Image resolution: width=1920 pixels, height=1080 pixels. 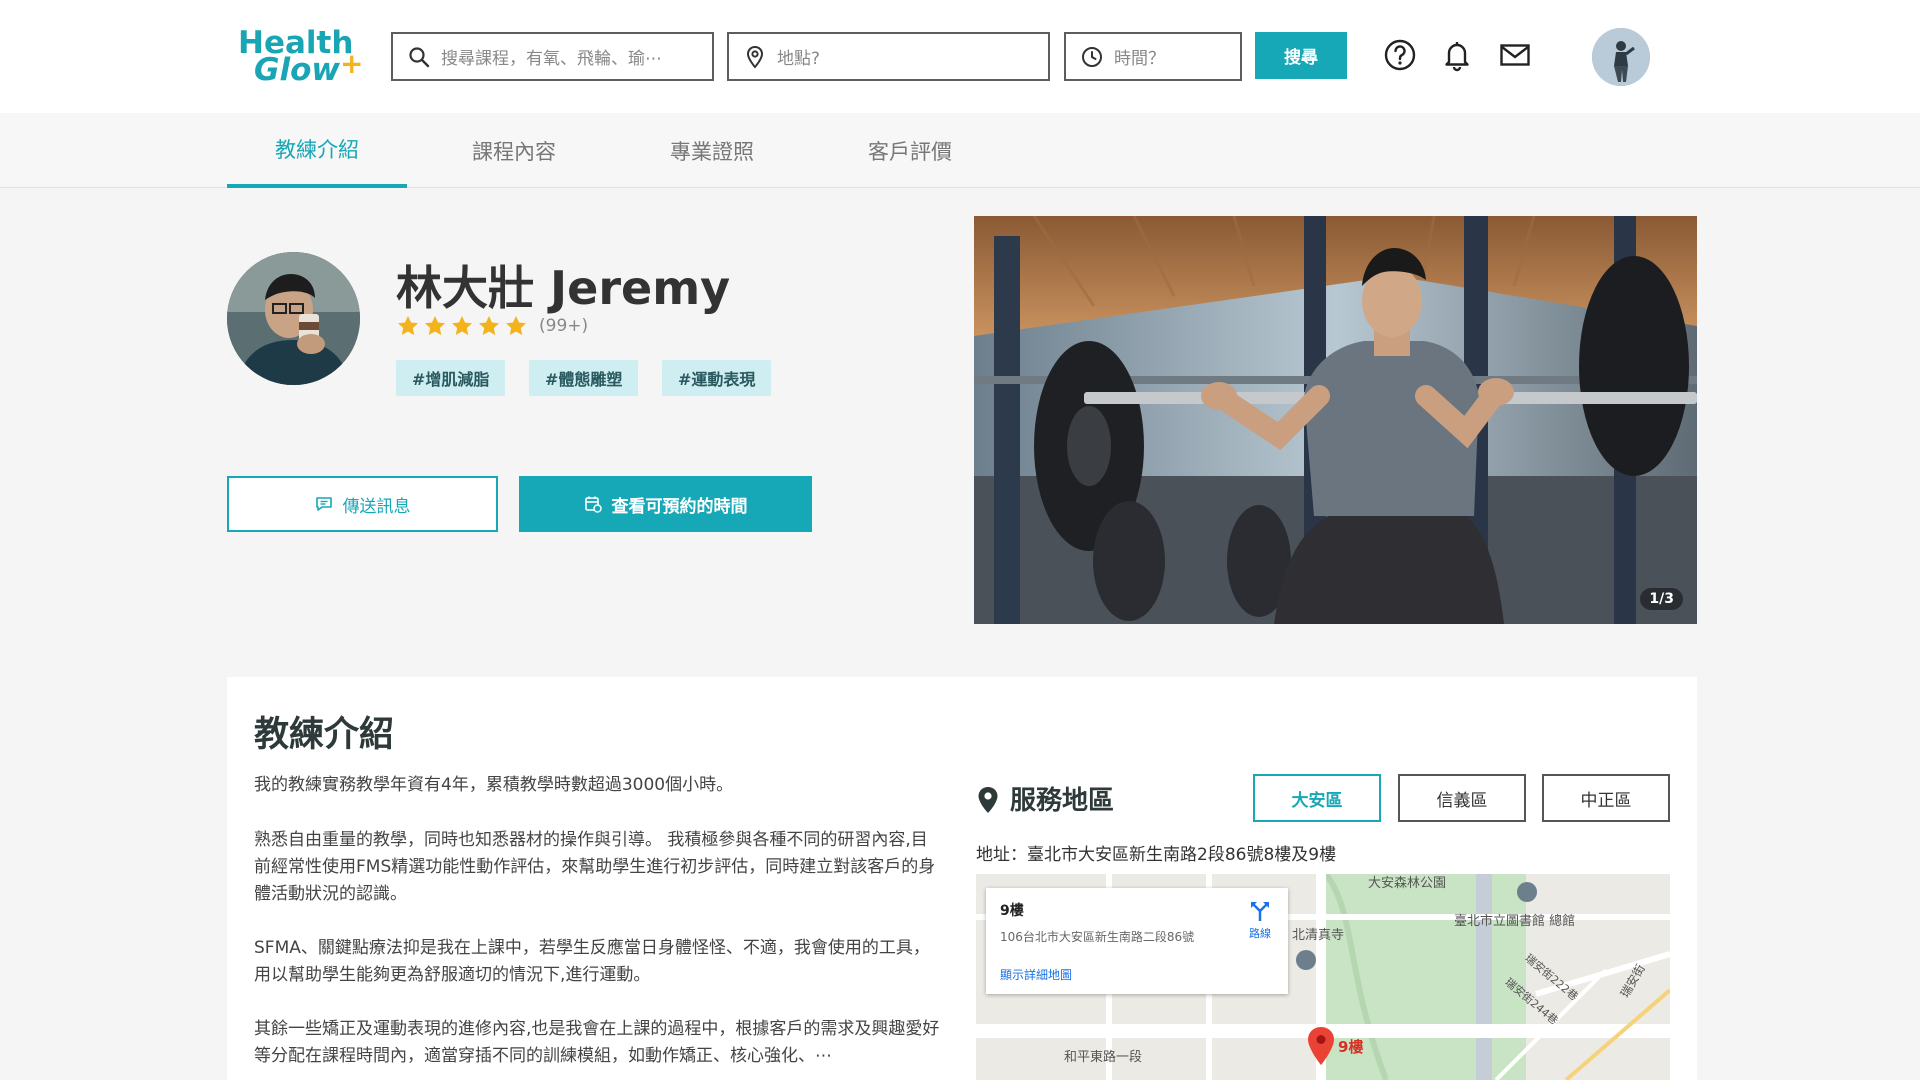 I want to click on view-larger-map-link: 顯示詳細地圖, so click(x=1036, y=974).